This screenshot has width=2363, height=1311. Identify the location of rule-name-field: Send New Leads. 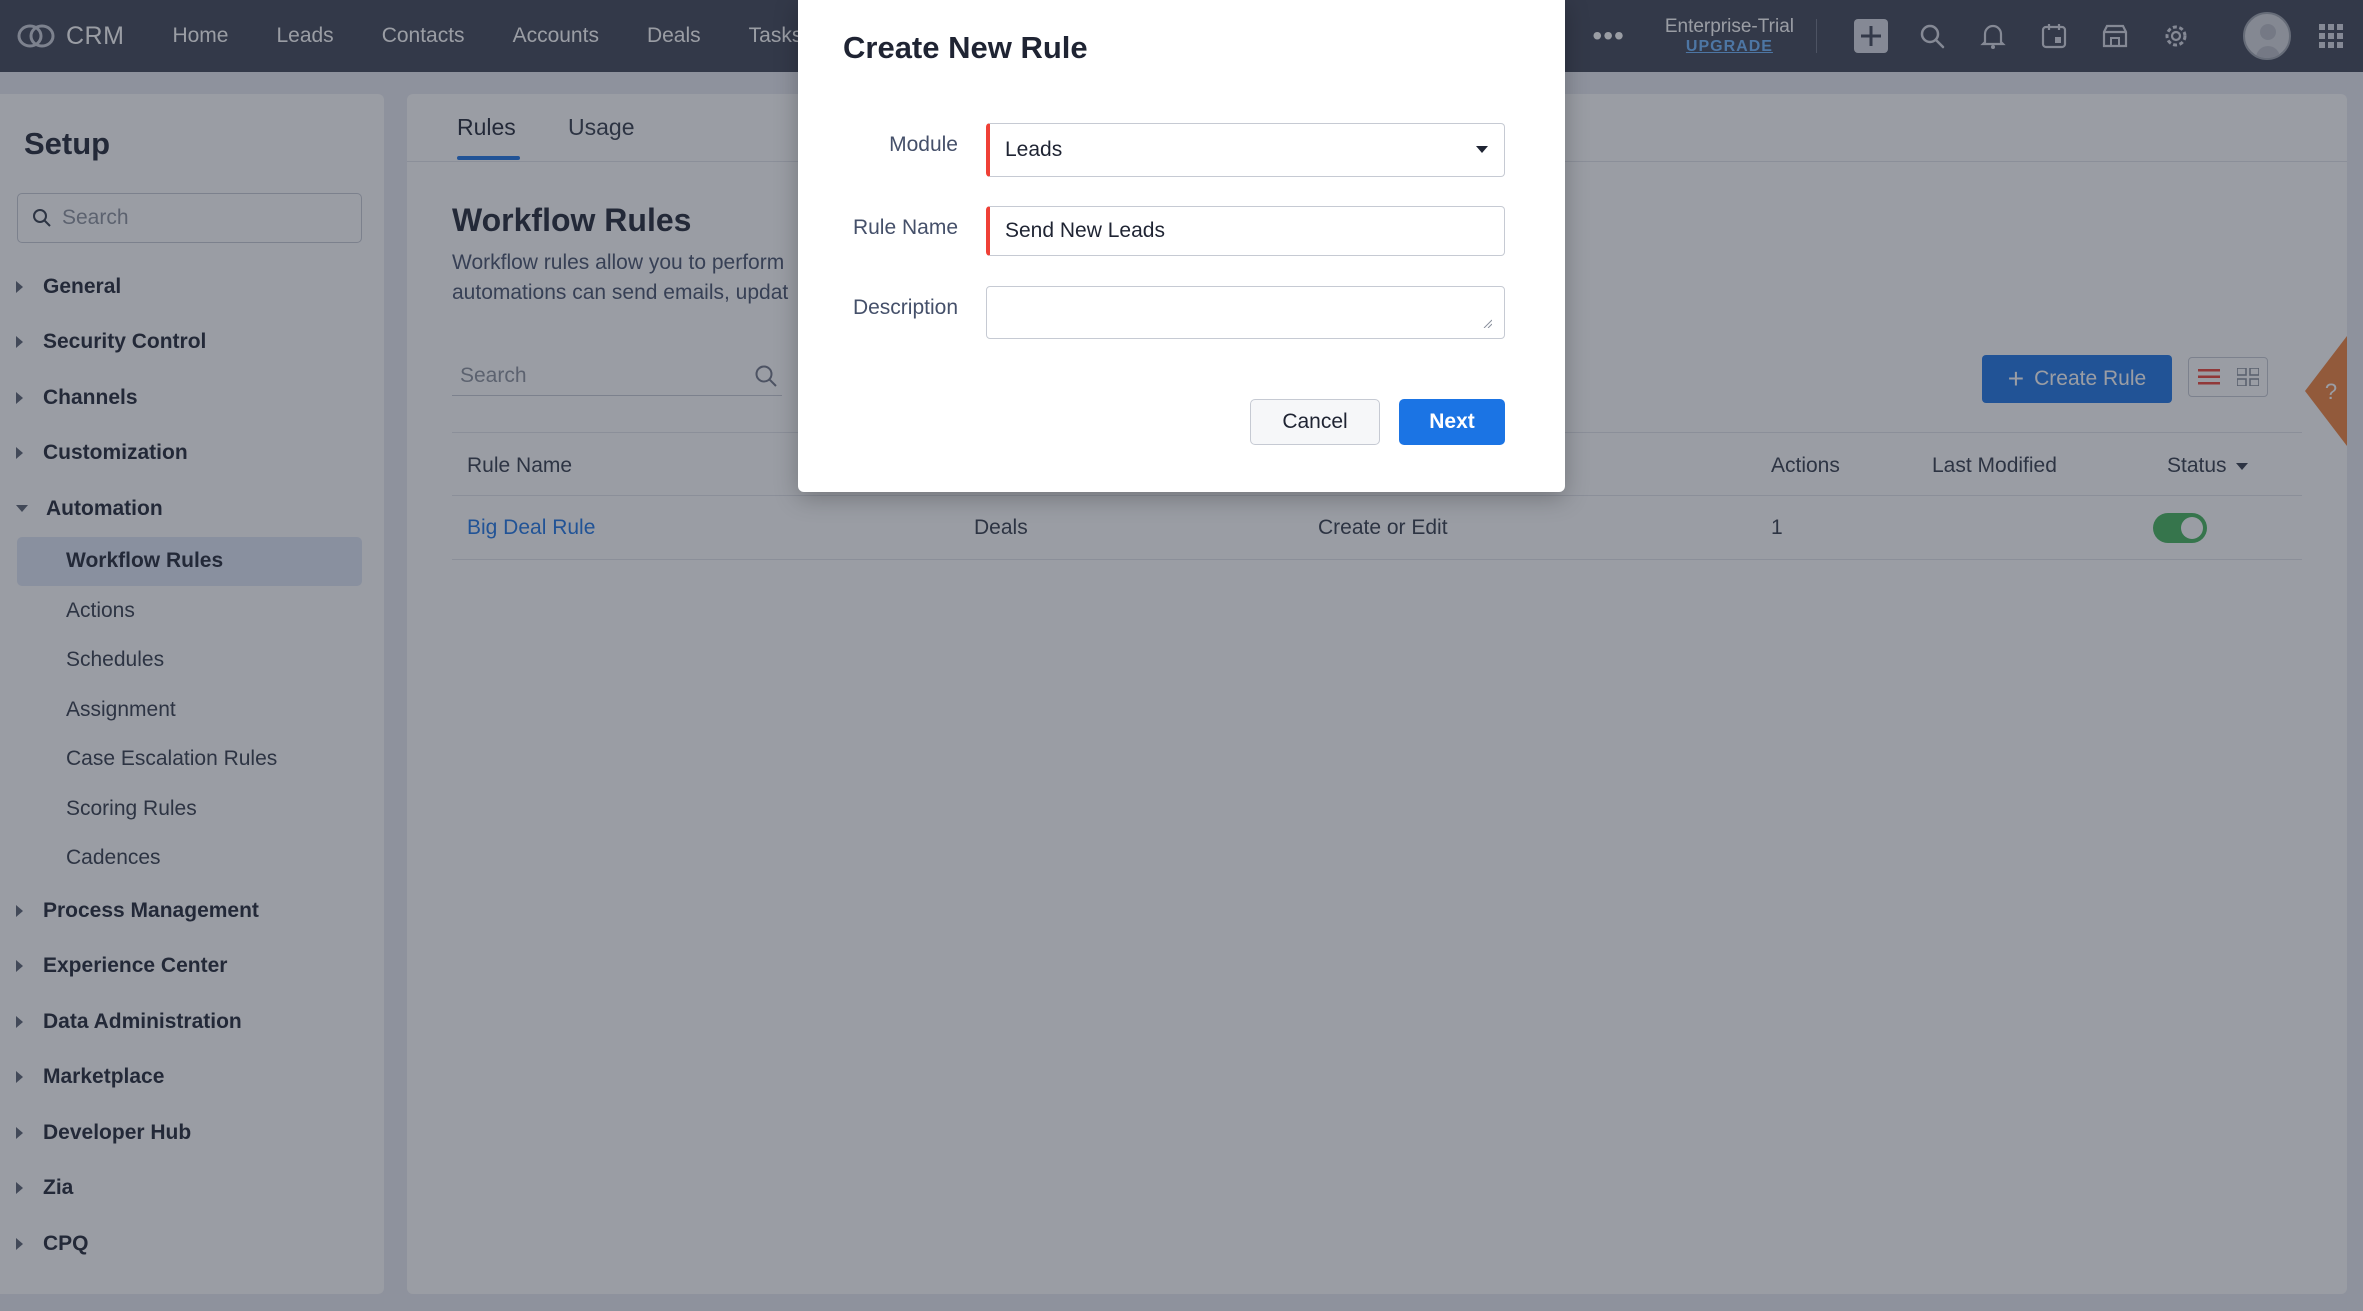
(1245, 231).